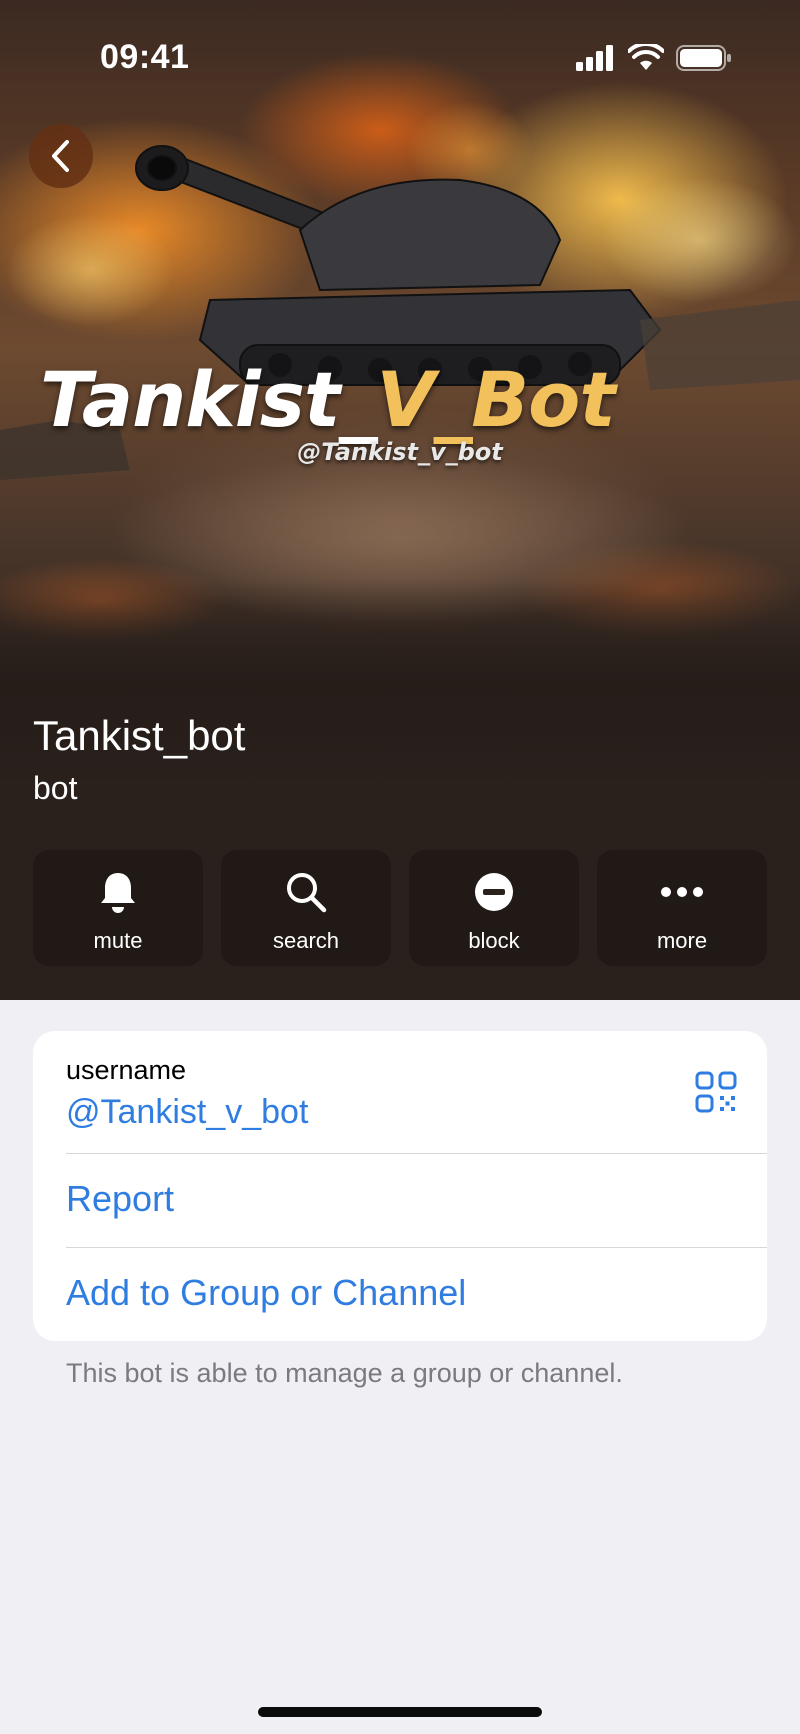  What do you see at coordinates (208, 399) in the screenshot?
I see `hero-art-title-white: Tankist_` at bounding box center [208, 399].